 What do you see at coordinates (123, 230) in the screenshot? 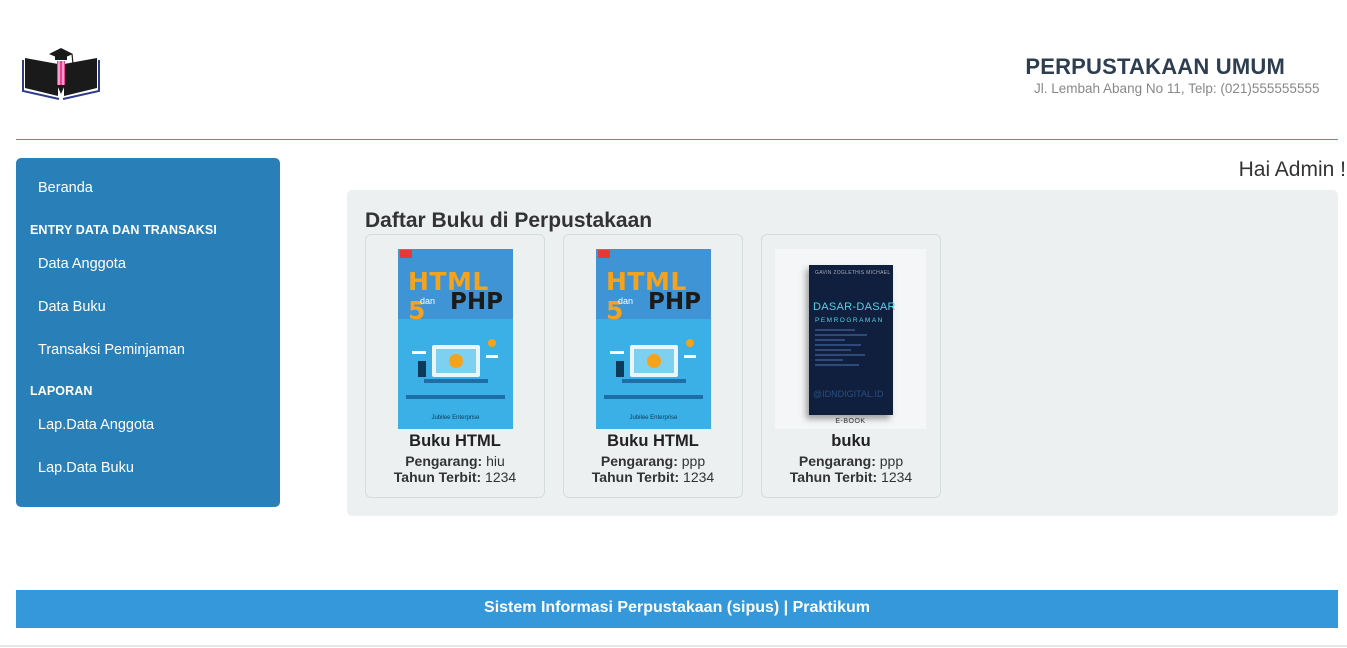
I see `sidebar-section-entry: ENTRY DATA DAN TRANSAKSI` at bounding box center [123, 230].